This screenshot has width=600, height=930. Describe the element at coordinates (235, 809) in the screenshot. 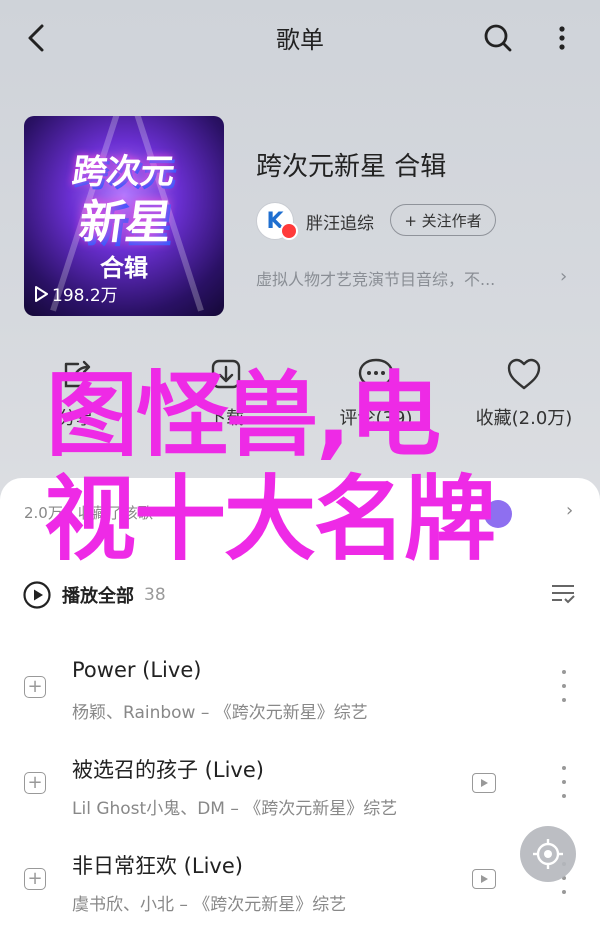

I see `track-meta: Lil Ghost小鬼、DM – 《跨次元新星》综艺` at that location.